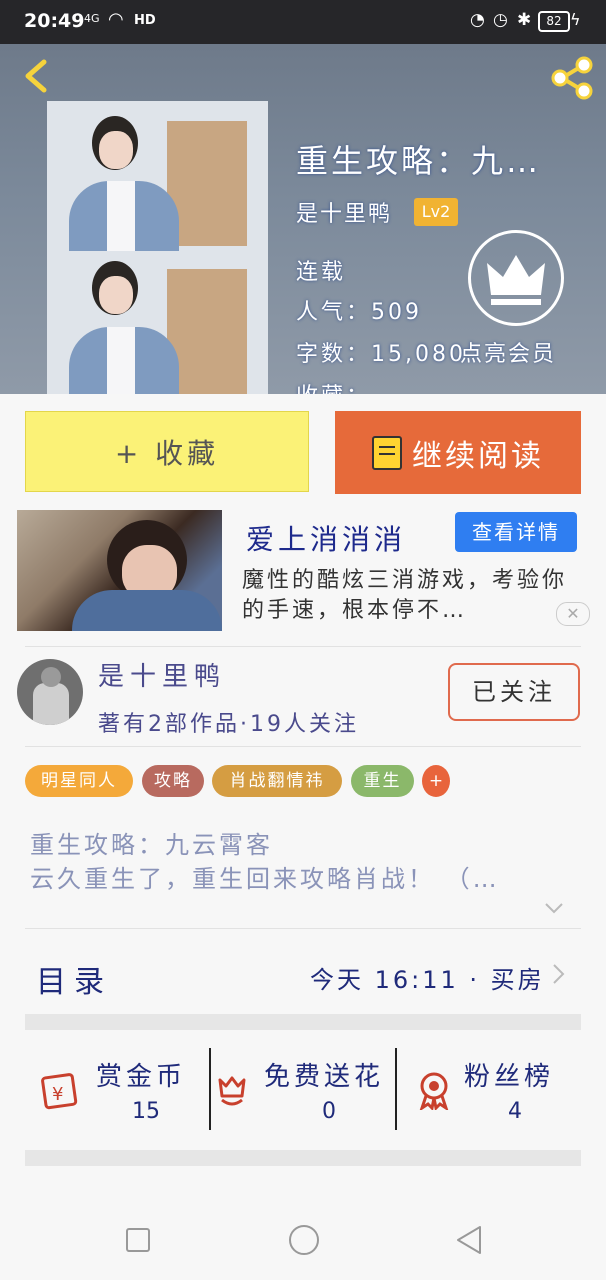  I want to click on collect-button: + 收藏, so click(167, 451).